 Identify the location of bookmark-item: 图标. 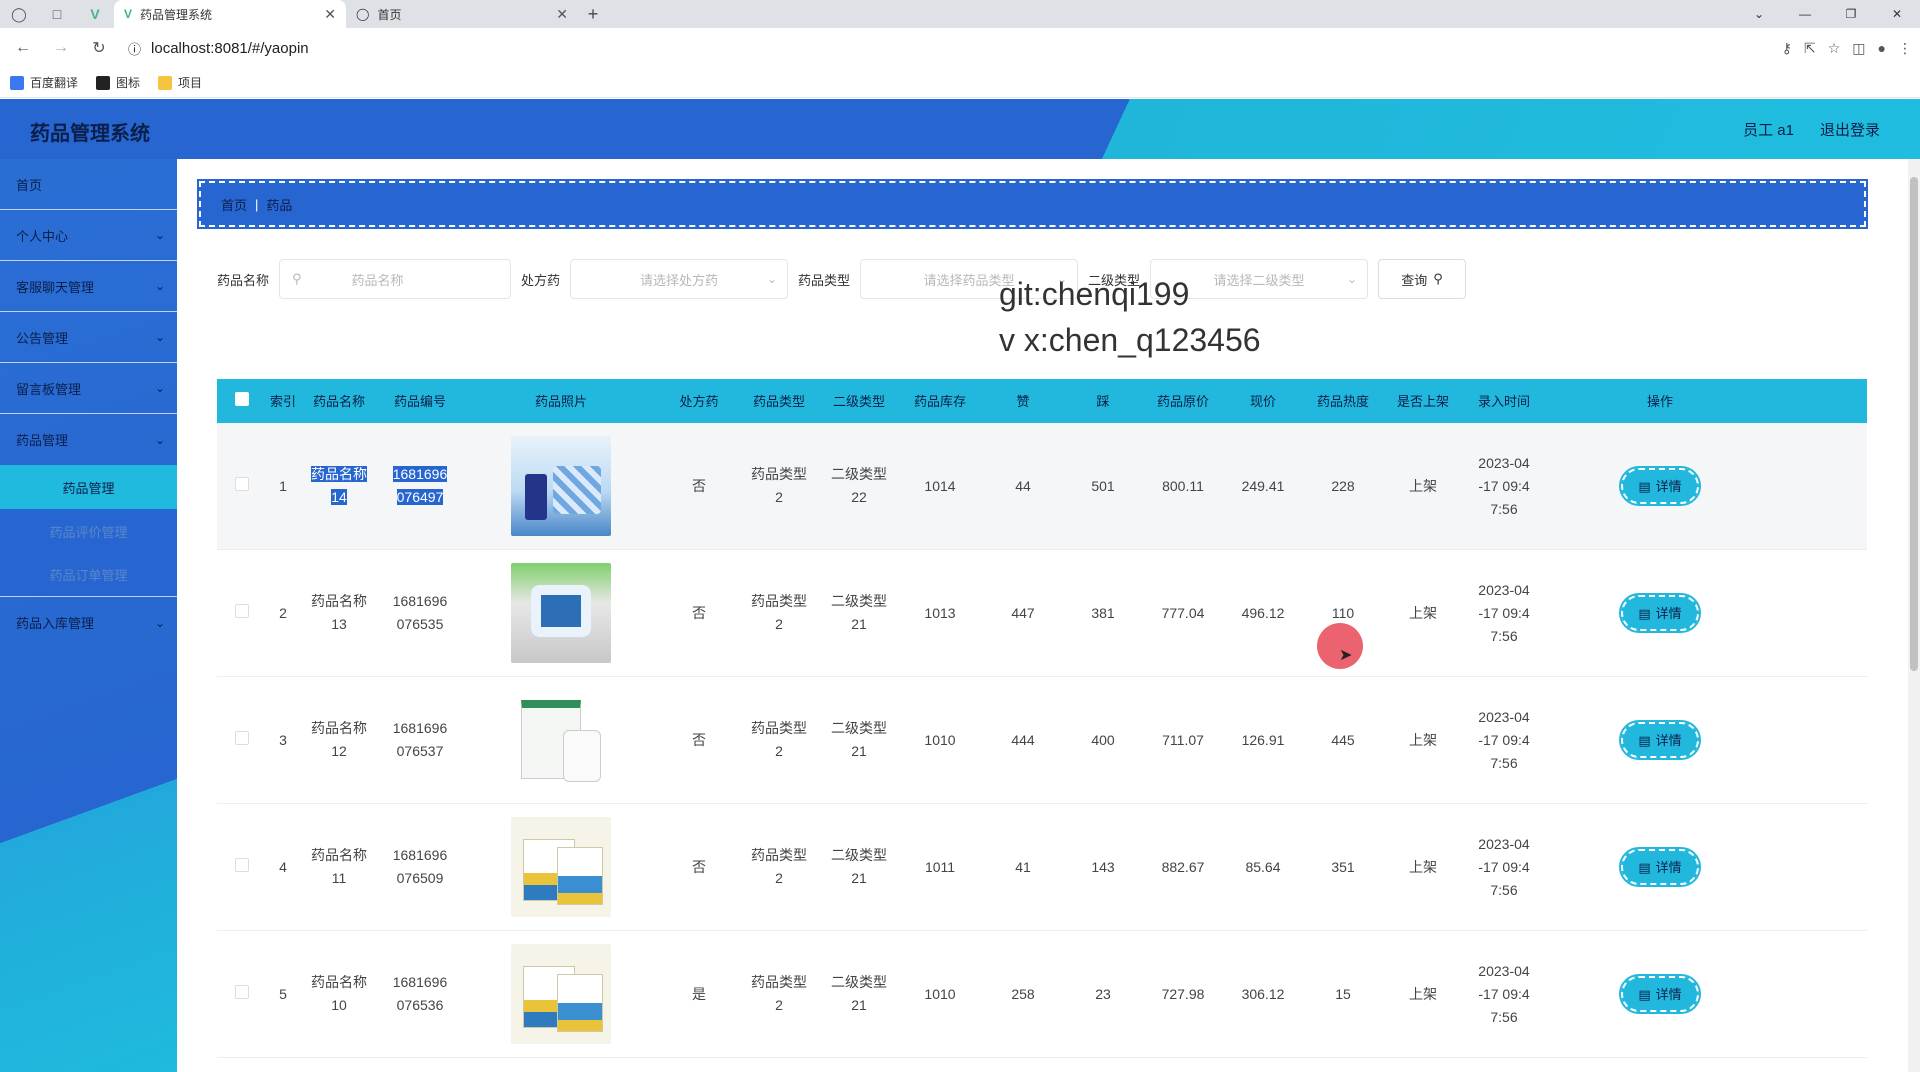
(118, 82).